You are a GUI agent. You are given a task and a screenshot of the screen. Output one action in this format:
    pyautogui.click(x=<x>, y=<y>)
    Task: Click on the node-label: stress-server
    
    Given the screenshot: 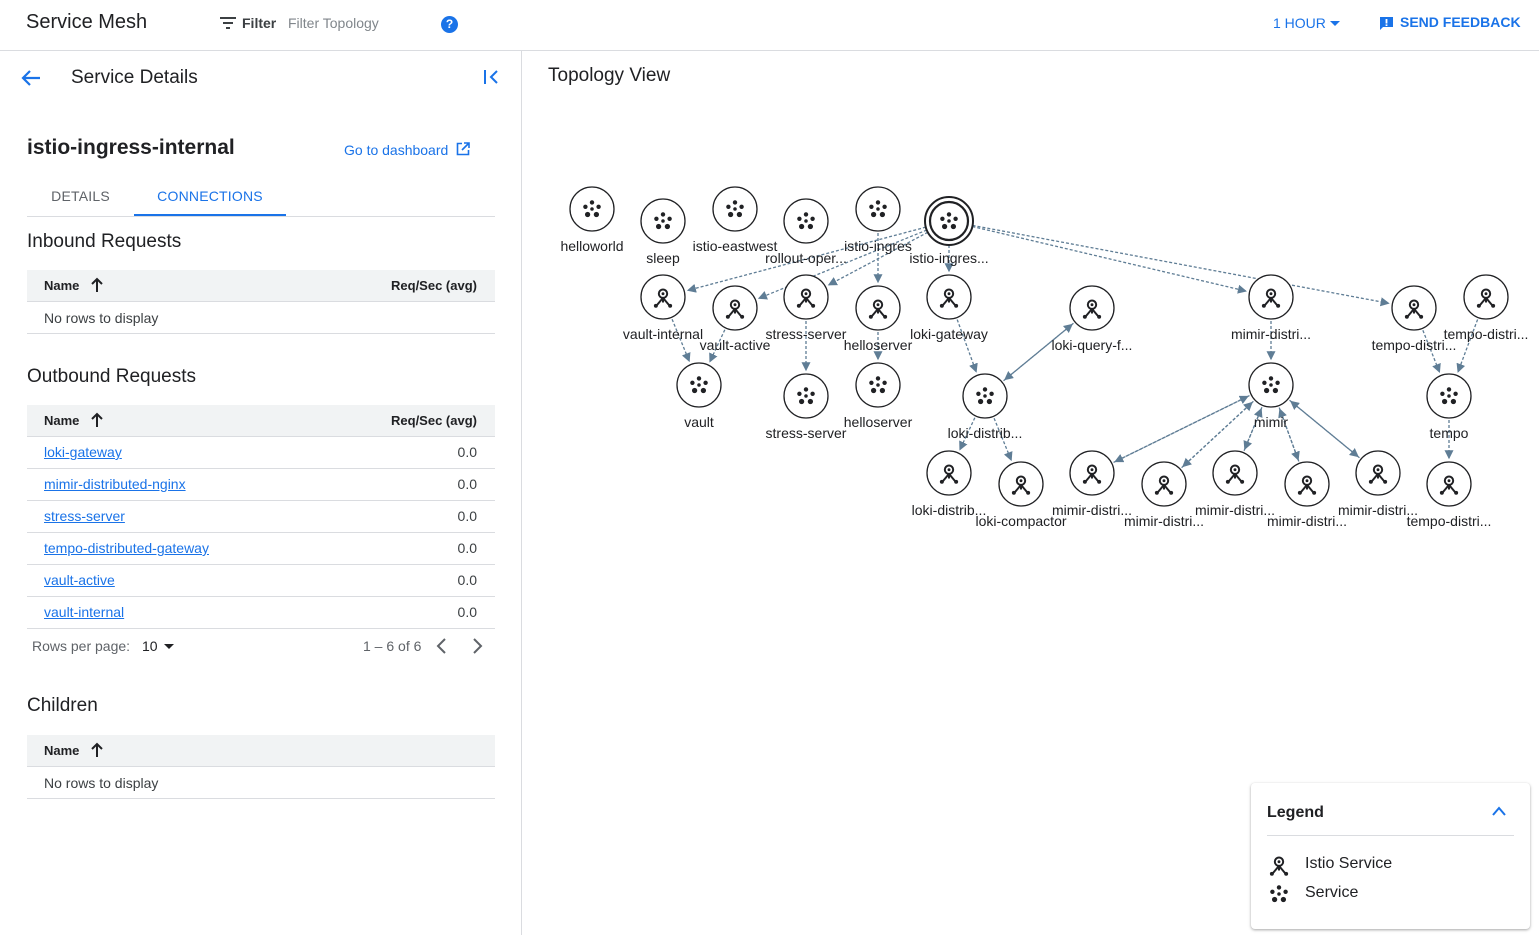 What is the action you would take?
    pyautogui.click(x=806, y=433)
    